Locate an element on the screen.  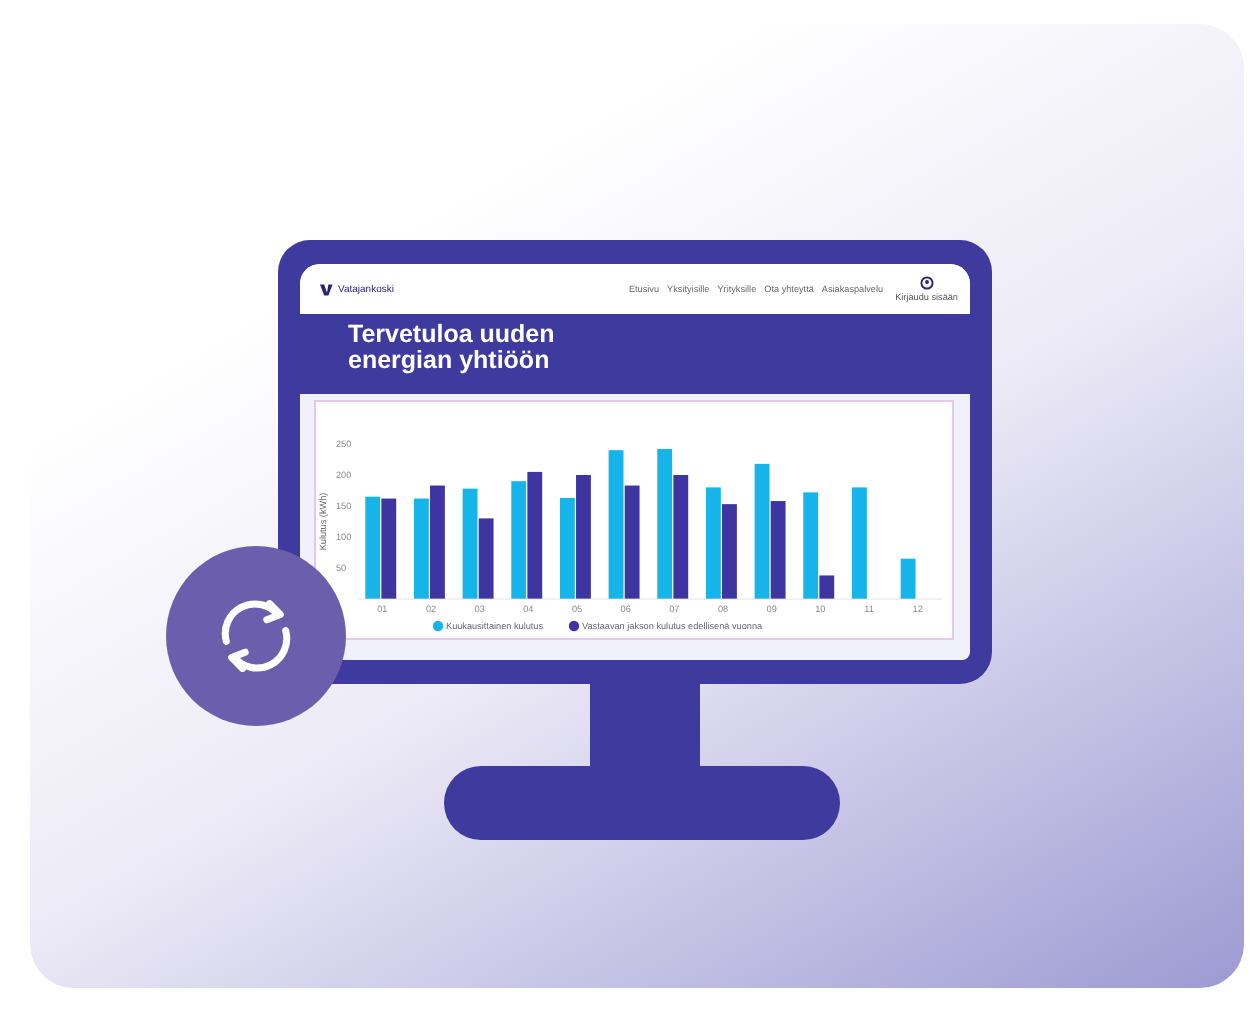
hero-title: Tervetuloa uuden energian yhtiöön is located at coordinates (452, 348).